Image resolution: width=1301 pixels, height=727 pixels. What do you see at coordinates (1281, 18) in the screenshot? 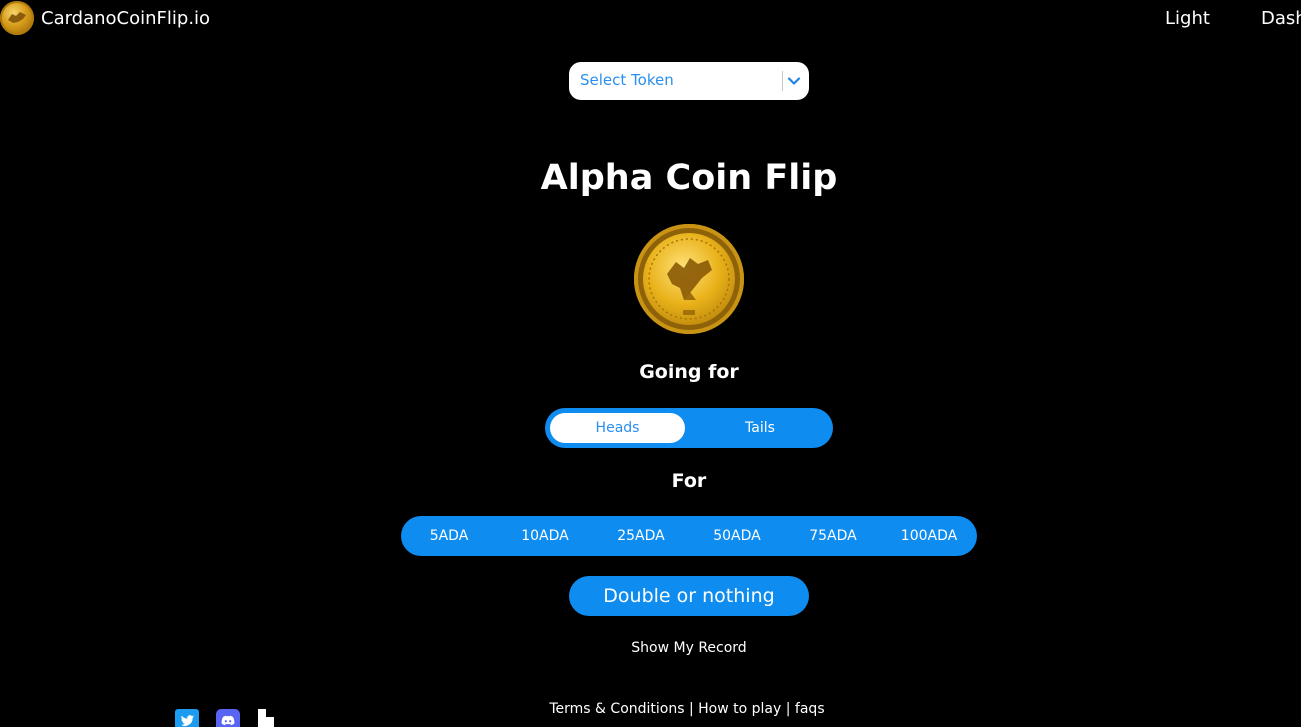
I see `nav-dash: Dash` at bounding box center [1281, 18].